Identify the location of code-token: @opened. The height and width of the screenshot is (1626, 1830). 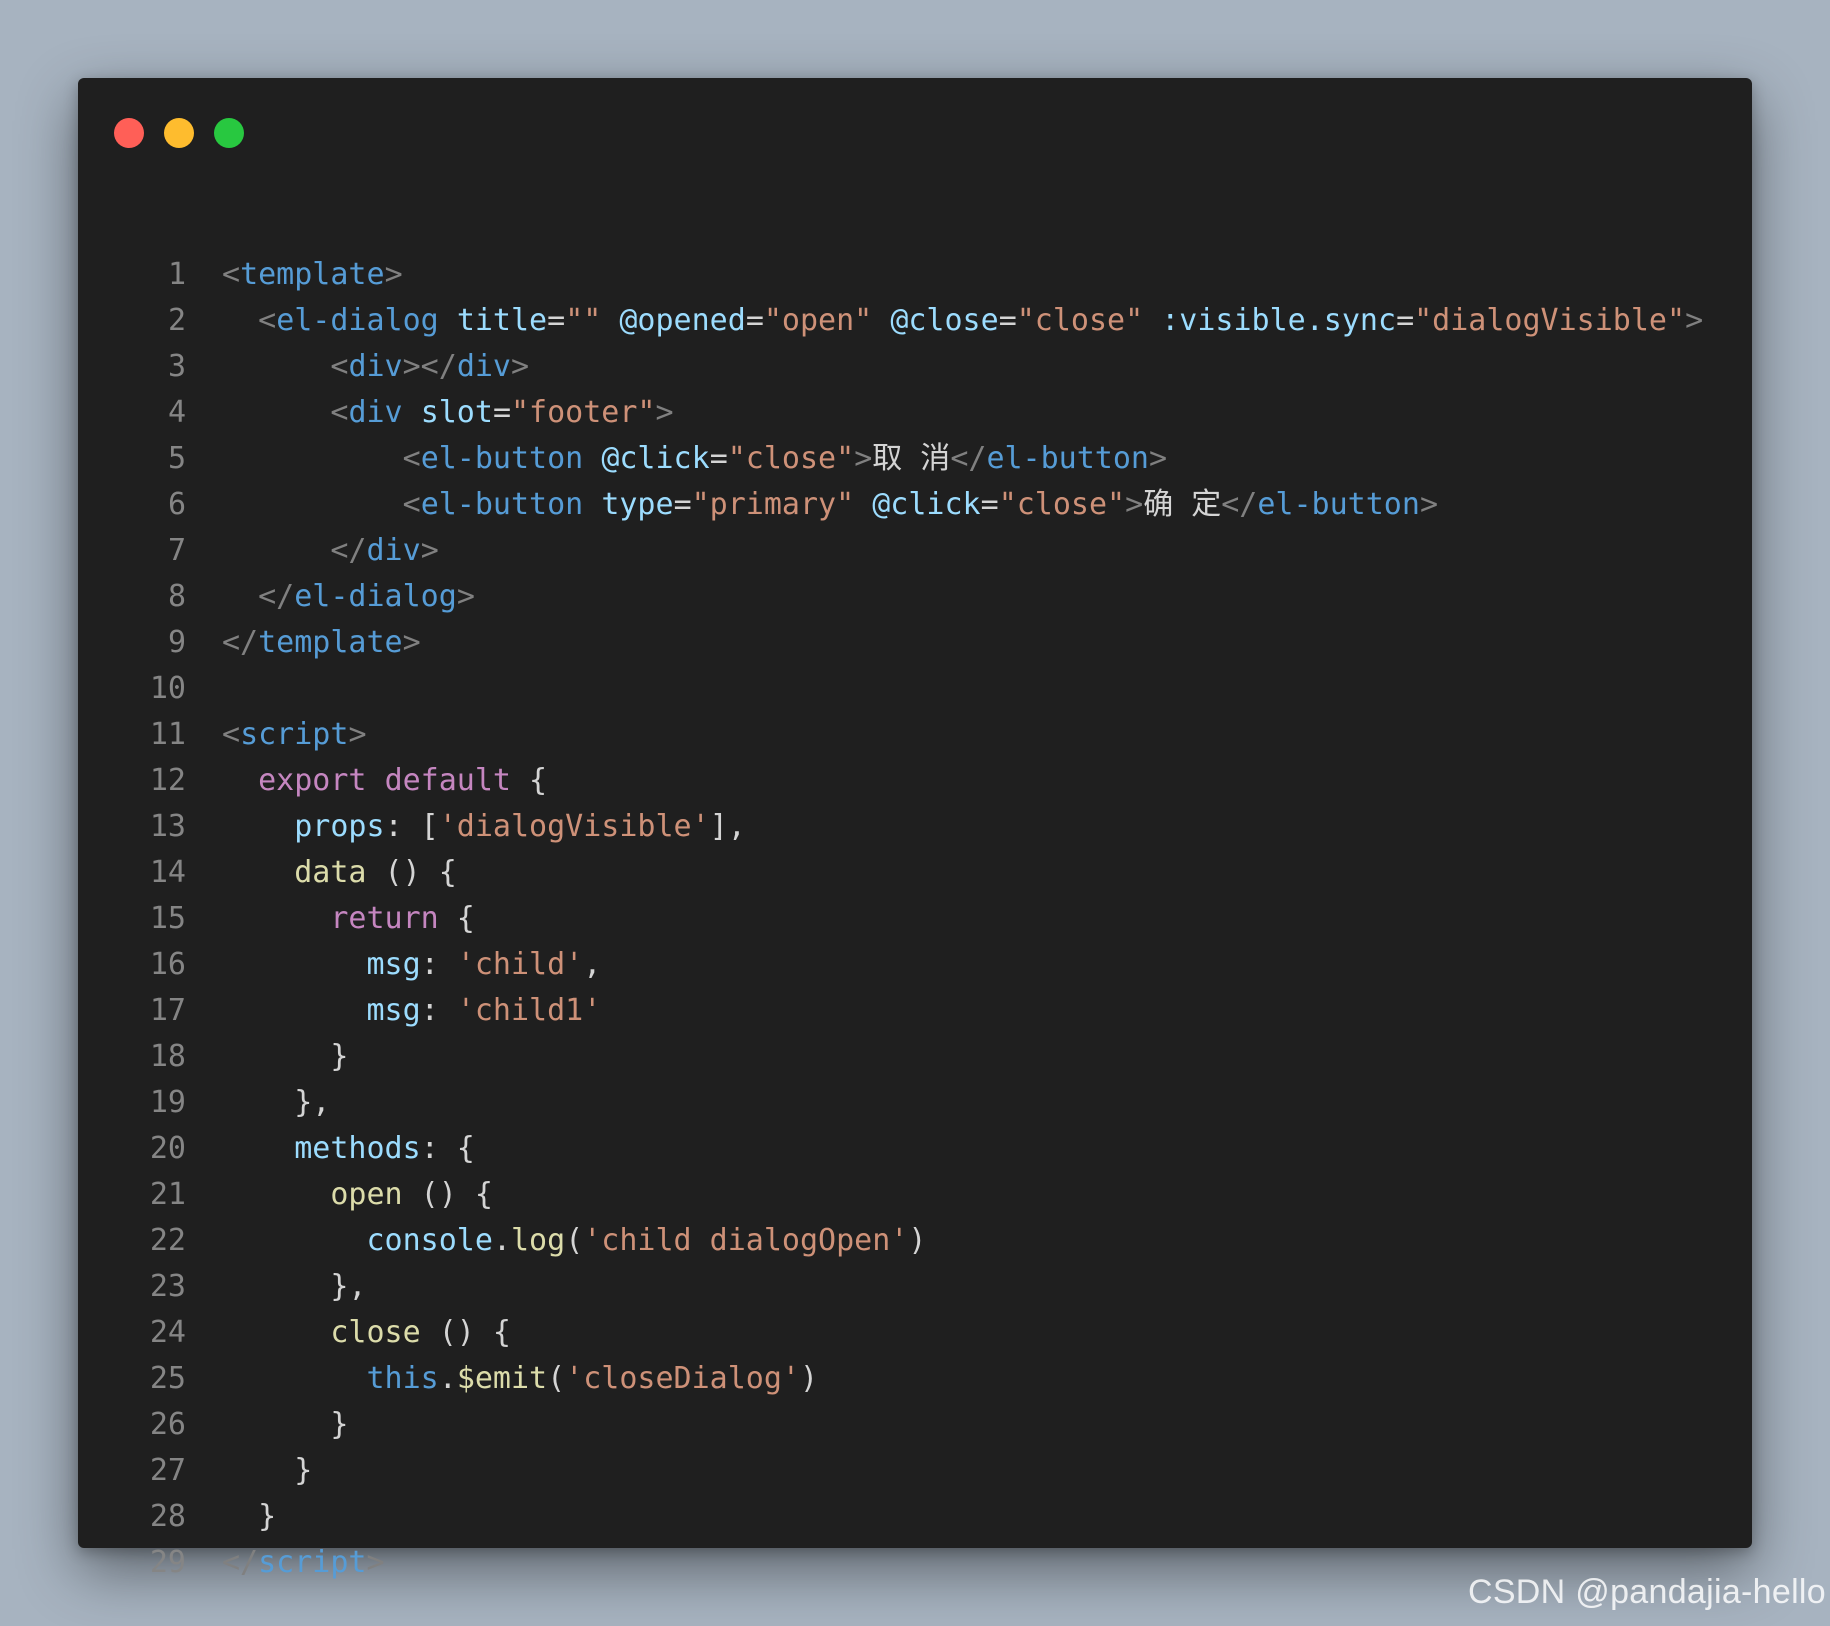
(682, 320).